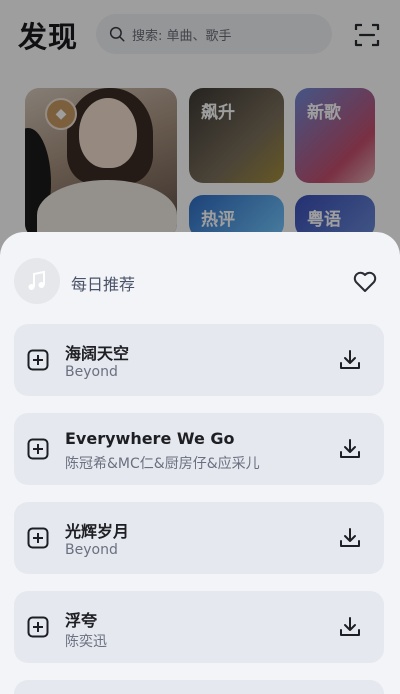 This screenshot has height=694, width=400. Describe the element at coordinates (365, 282) in the screenshot. I see `heart-icon` at that location.